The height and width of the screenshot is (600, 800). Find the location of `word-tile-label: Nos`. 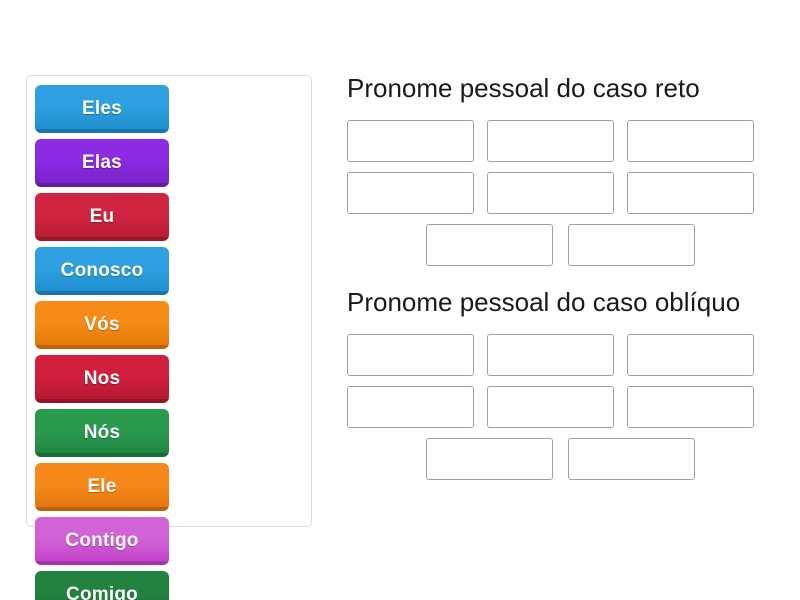

word-tile-label: Nos is located at coordinates (102, 378).